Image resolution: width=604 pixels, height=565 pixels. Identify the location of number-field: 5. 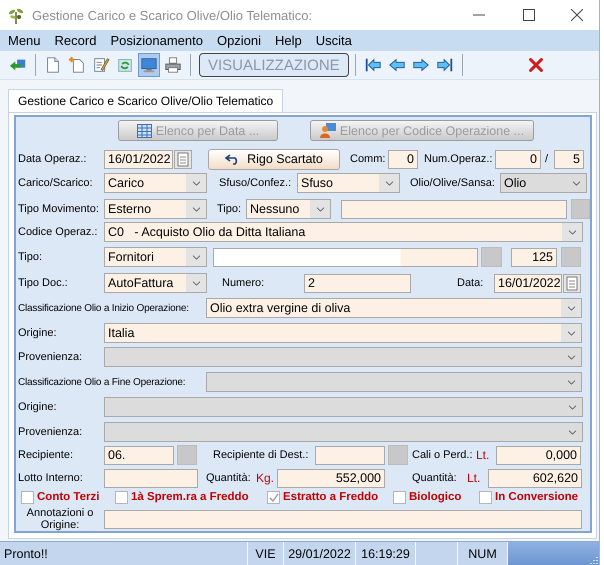
(569, 159).